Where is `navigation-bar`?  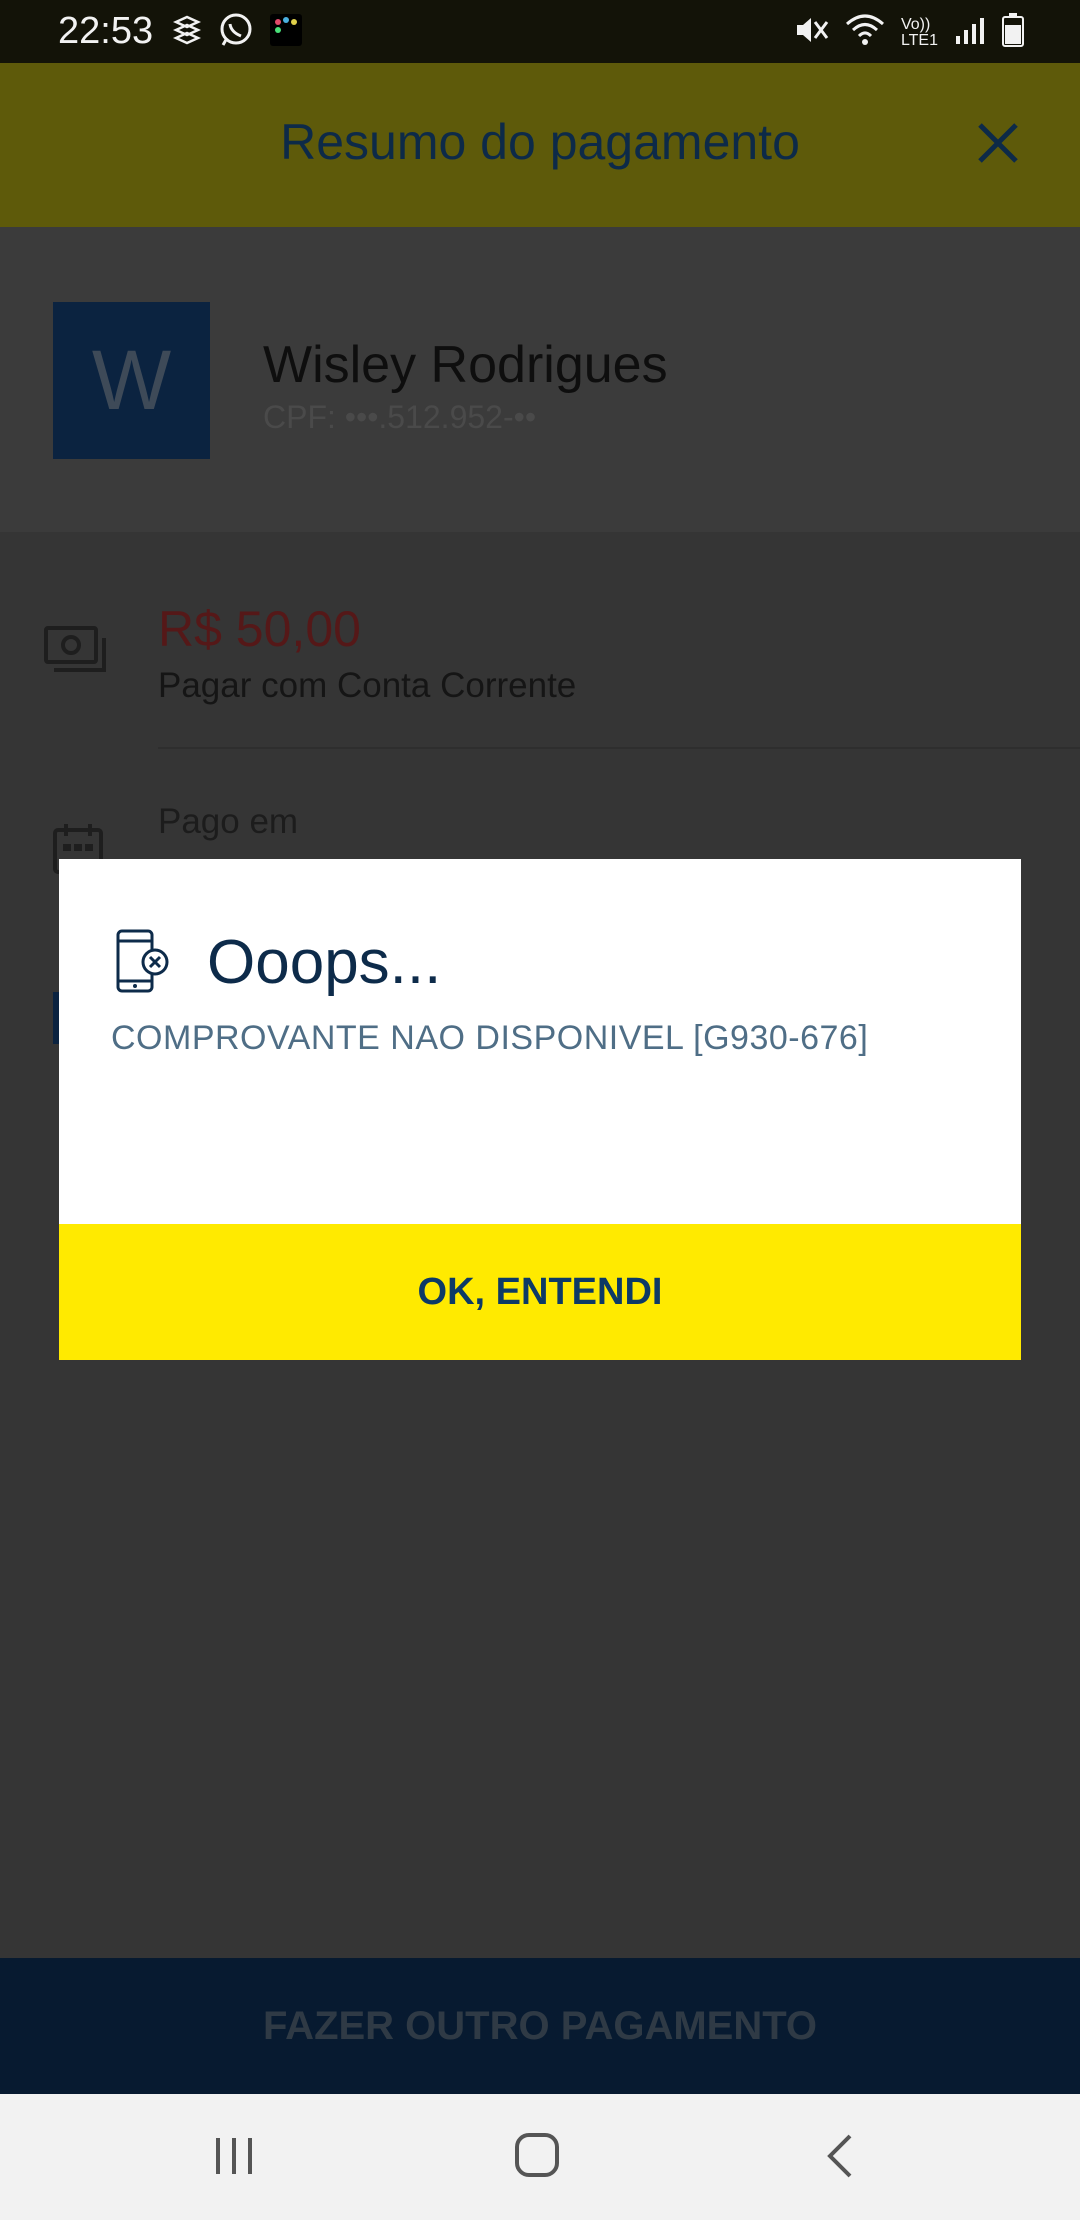
navigation-bar is located at coordinates (540, 2157).